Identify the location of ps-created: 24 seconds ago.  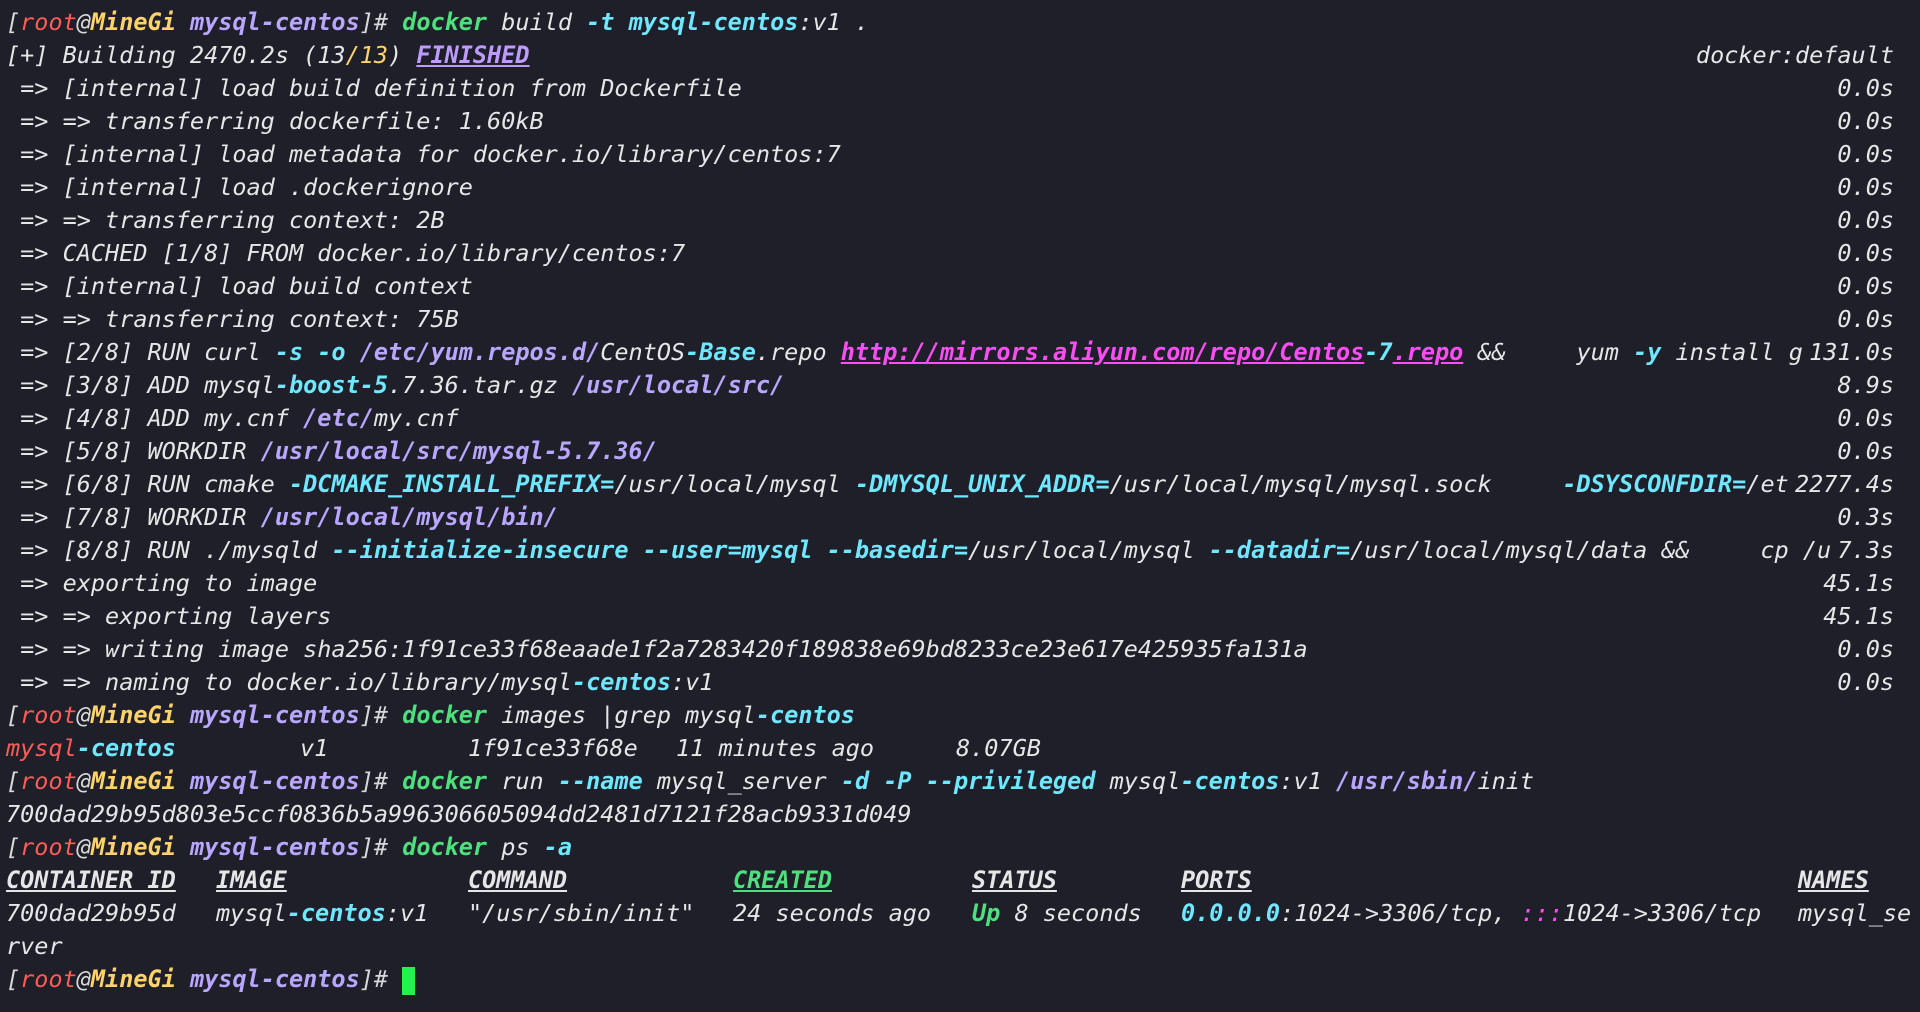
(832, 913).